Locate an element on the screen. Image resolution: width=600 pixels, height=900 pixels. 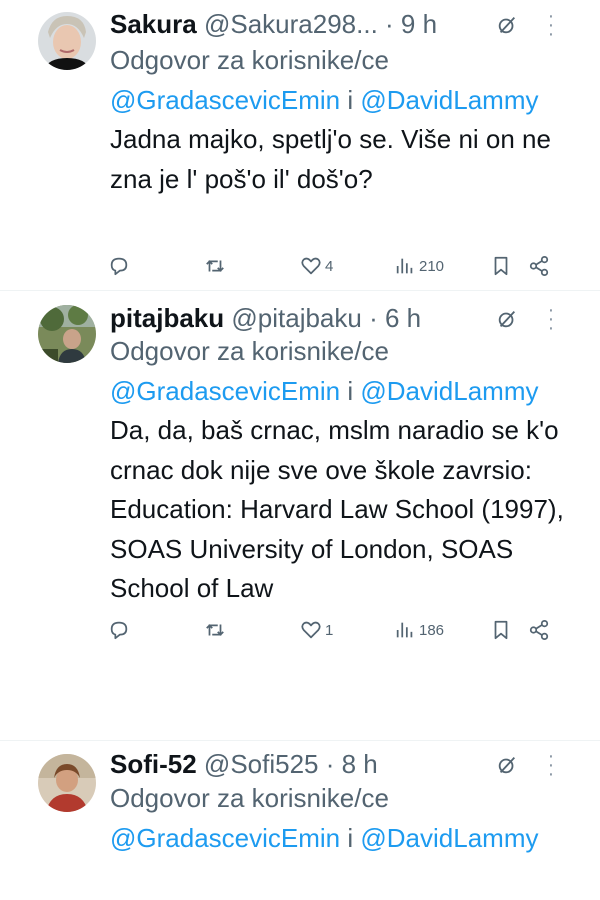
user-handle: @pitajbaku is located at coordinates (296, 318).